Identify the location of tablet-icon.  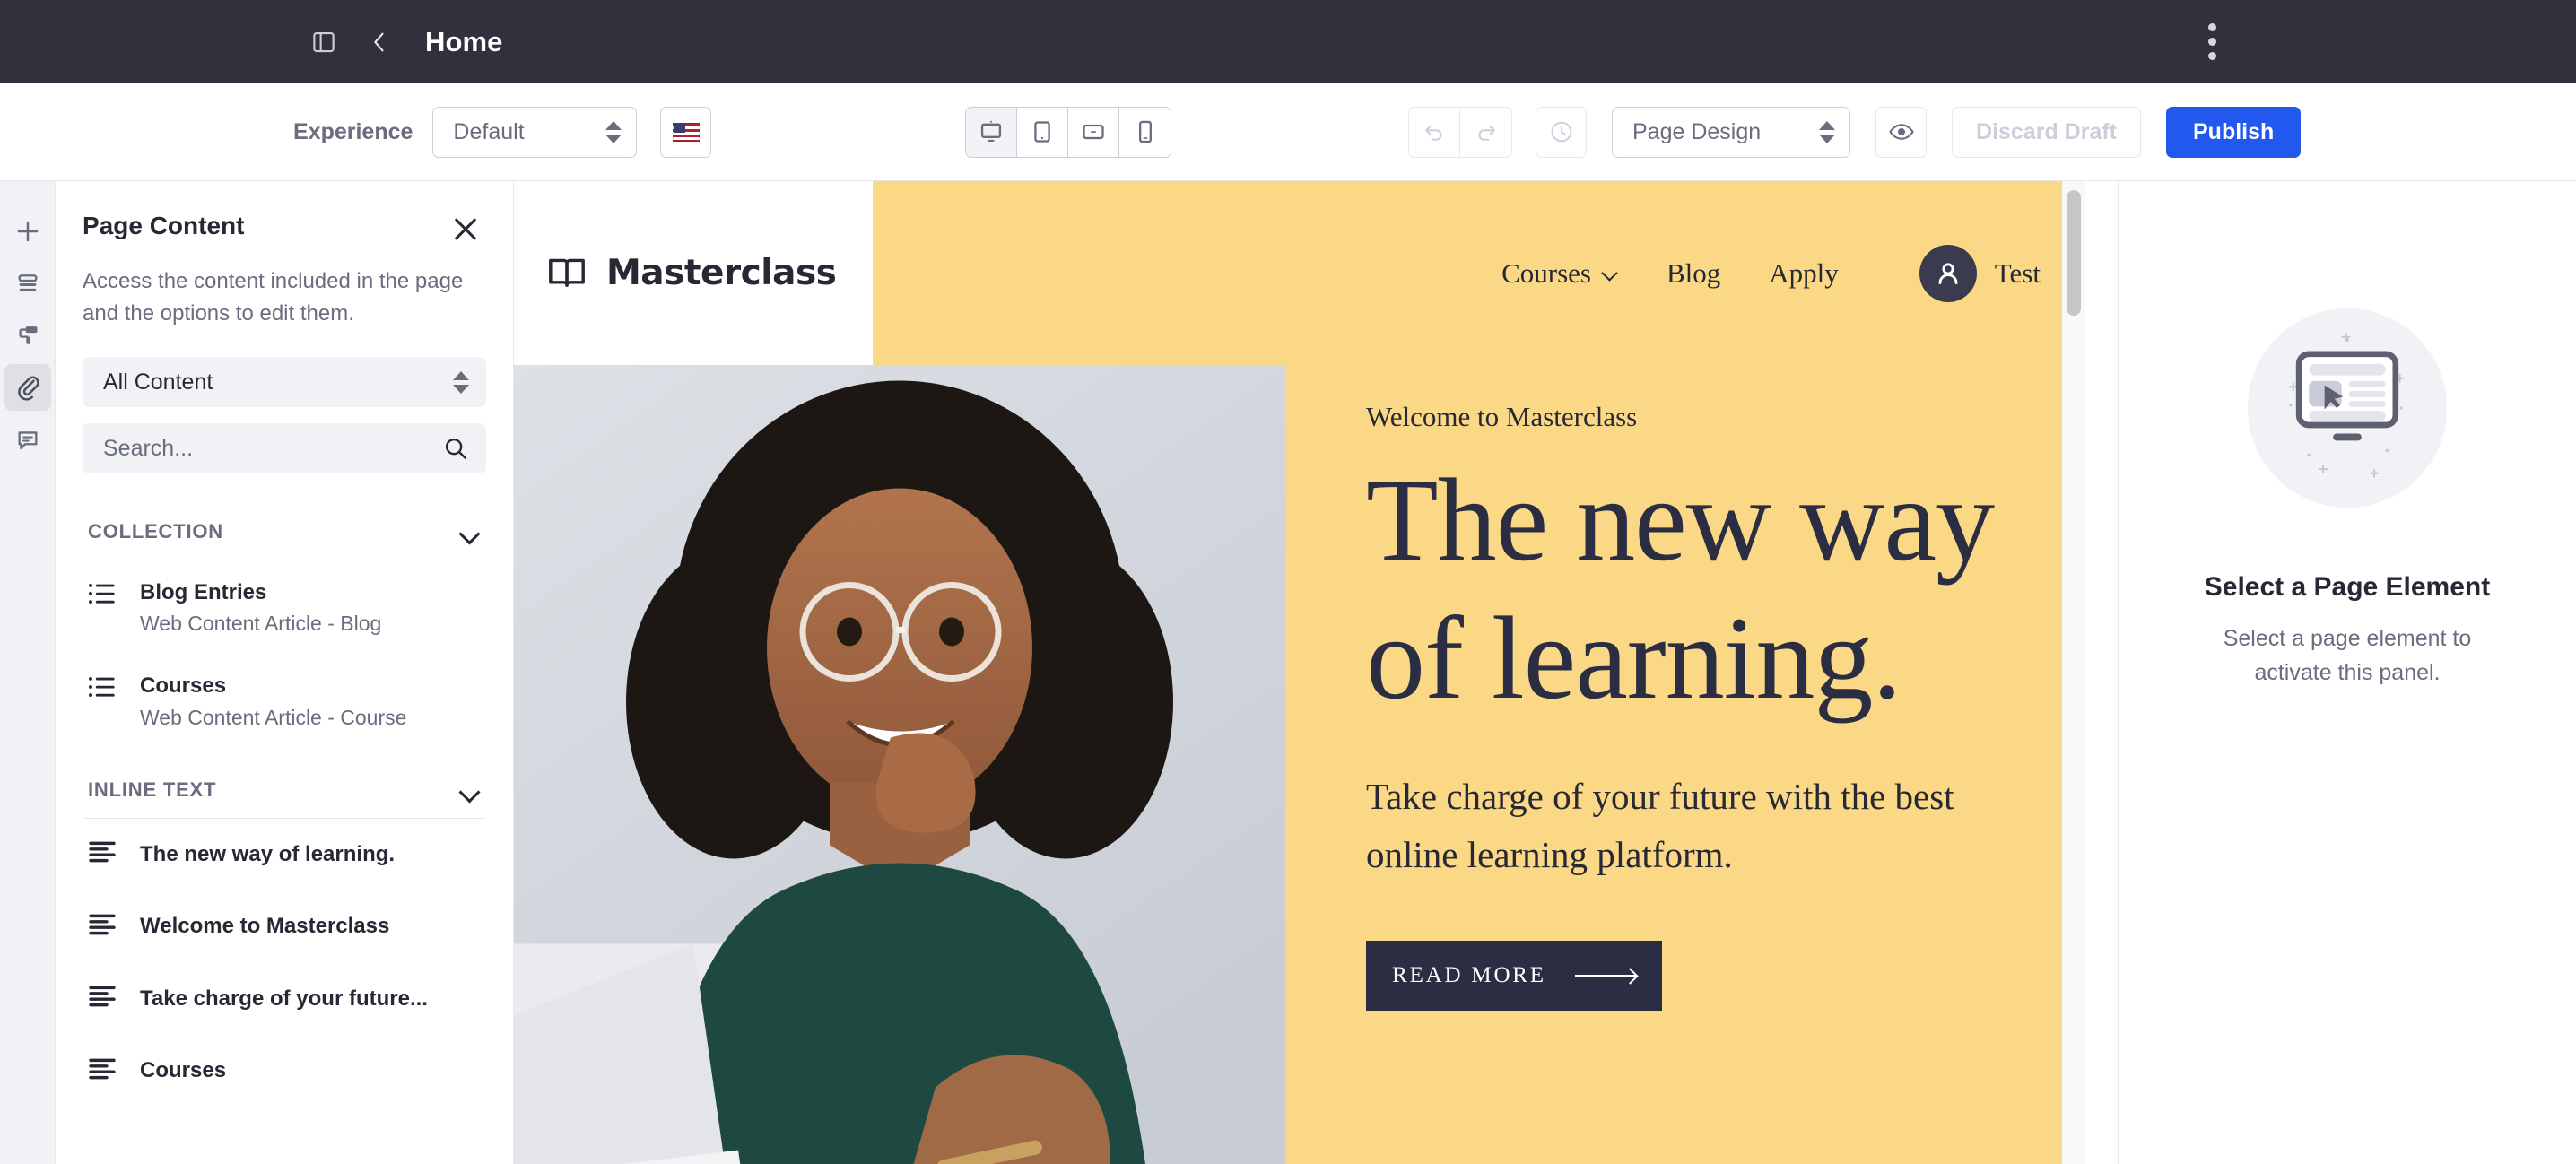
(1042, 132).